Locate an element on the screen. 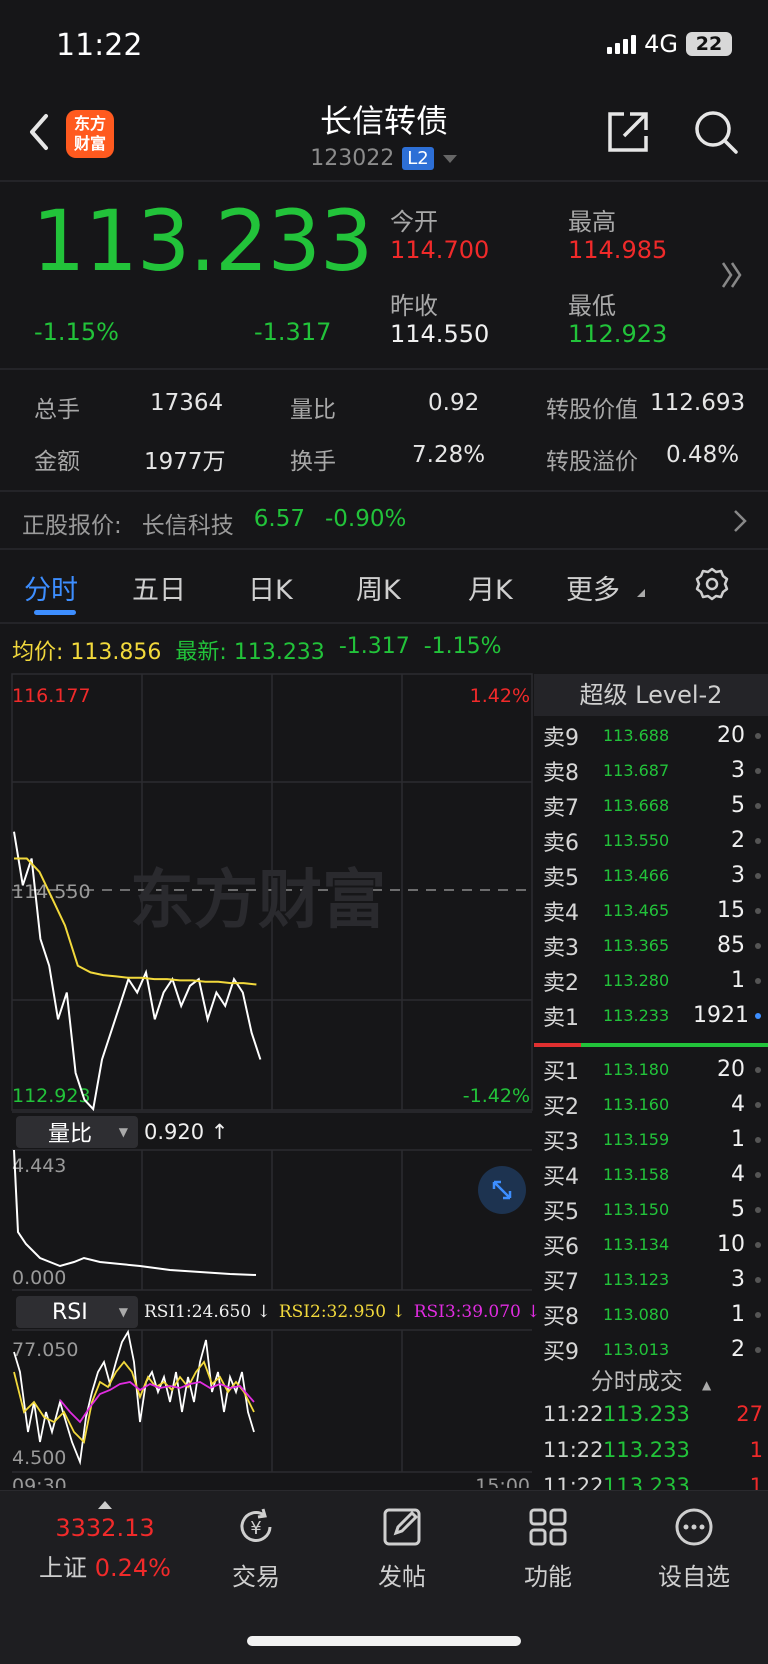 This screenshot has width=768, height=1664. security-code-row: 123022 L2 is located at coordinates (384, 158).